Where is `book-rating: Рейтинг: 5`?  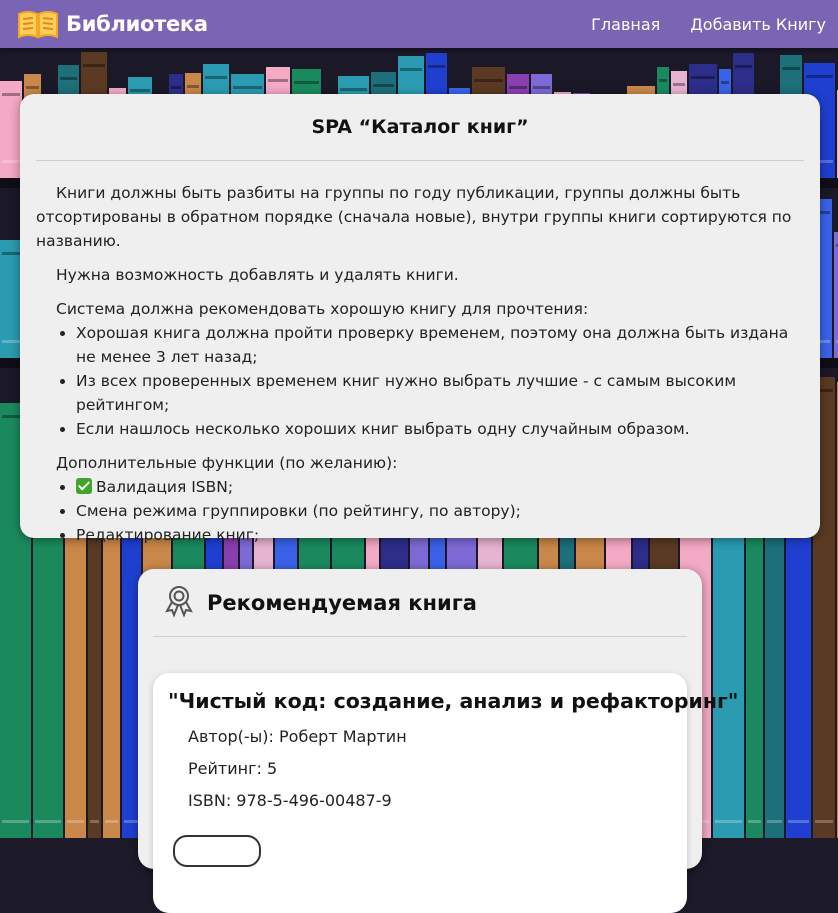
book-rating: Рейтинг: 5 is located at coordinates (233, 768).